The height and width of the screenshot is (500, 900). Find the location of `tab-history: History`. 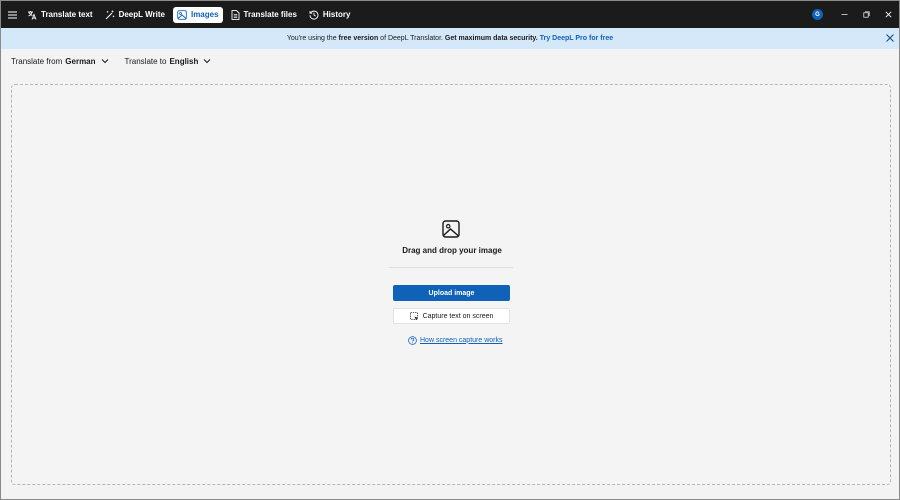

tab-history: History is located at coordinates (330, 15).